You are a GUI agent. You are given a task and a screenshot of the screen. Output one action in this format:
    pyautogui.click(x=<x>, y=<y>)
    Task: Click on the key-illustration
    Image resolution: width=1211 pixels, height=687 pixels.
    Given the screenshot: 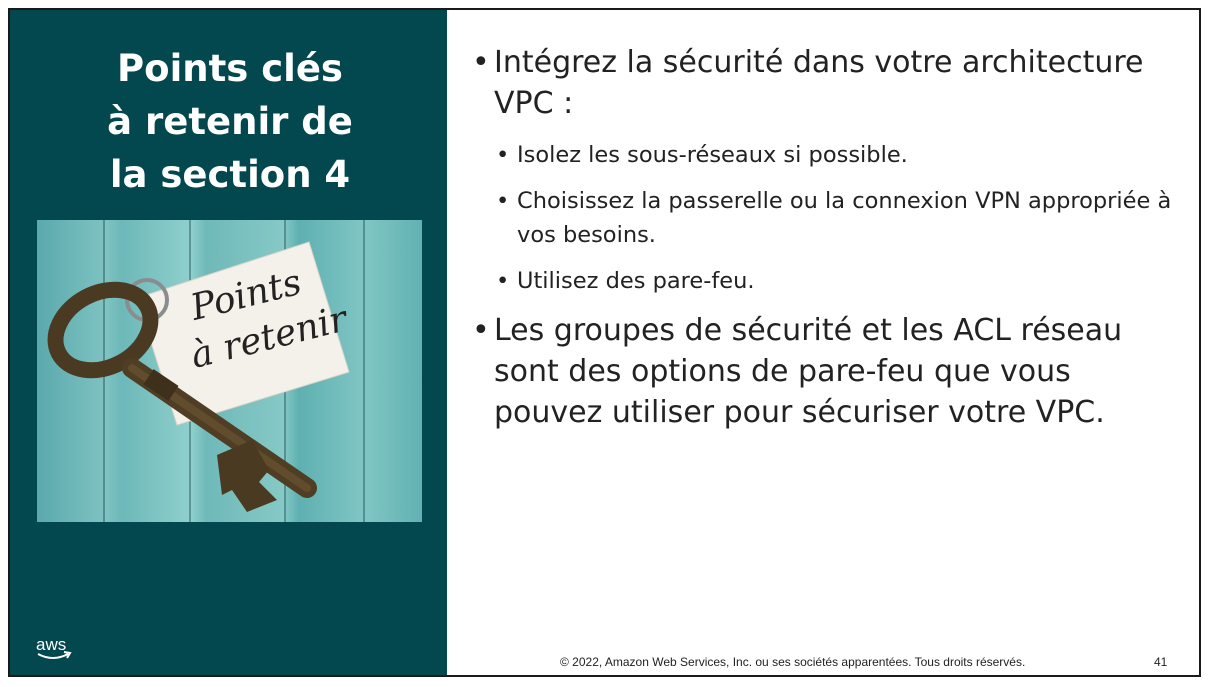 What is the action you would take?
    pyautogui.click(x=198, y=376)
    